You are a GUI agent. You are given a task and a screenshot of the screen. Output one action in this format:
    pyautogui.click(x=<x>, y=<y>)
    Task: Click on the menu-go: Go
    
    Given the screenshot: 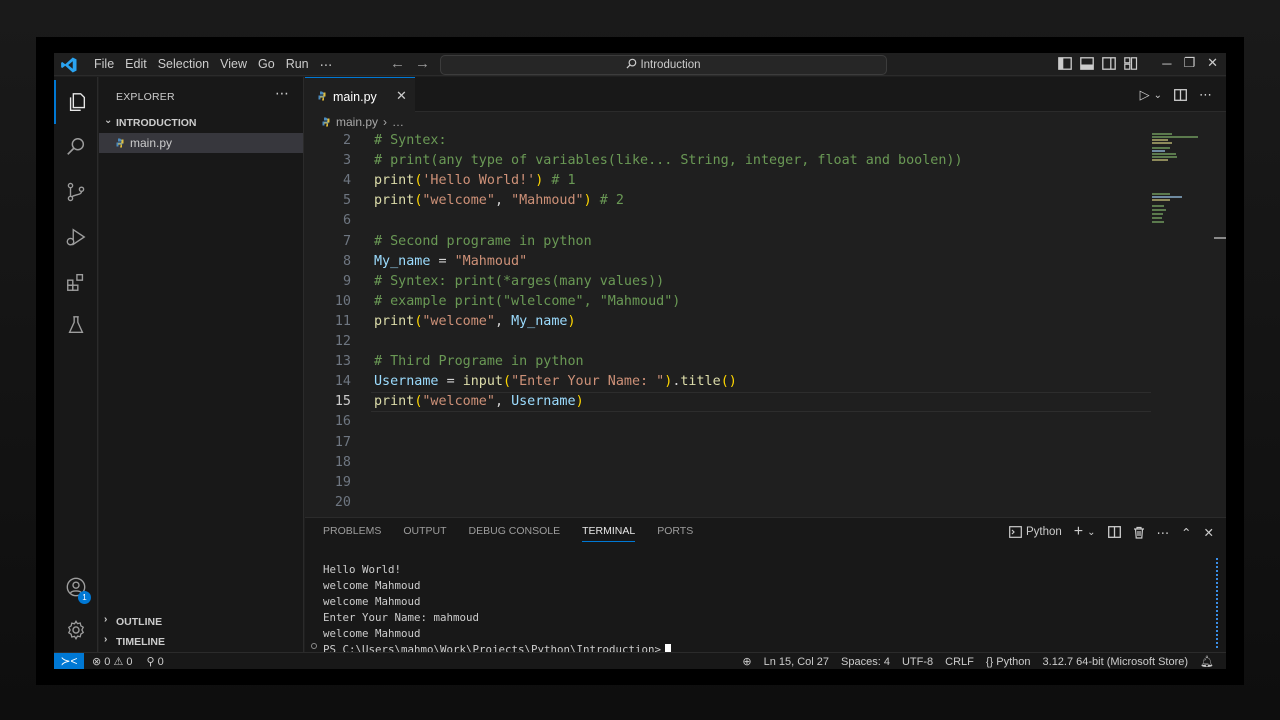 What is the action you would take?
    pyautogui.click(x=268, y=64)
    